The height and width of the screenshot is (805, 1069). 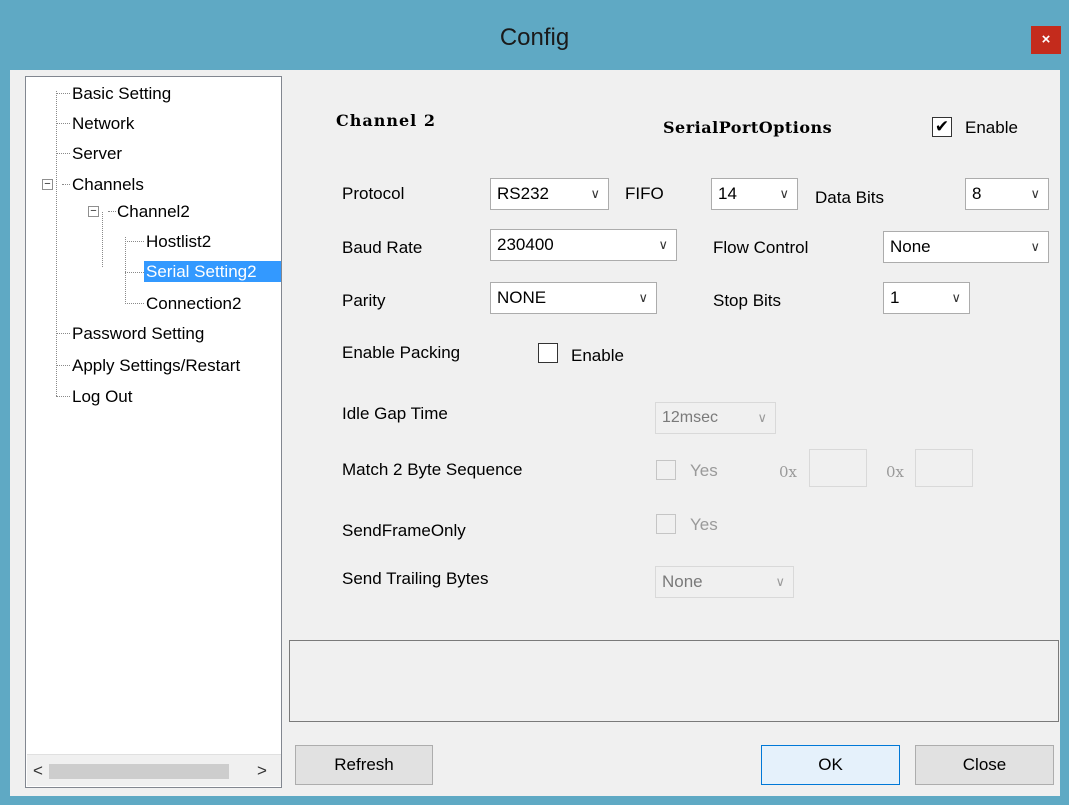 I want to click on tree-item-channels: Channels, so click(x=108, y=184).